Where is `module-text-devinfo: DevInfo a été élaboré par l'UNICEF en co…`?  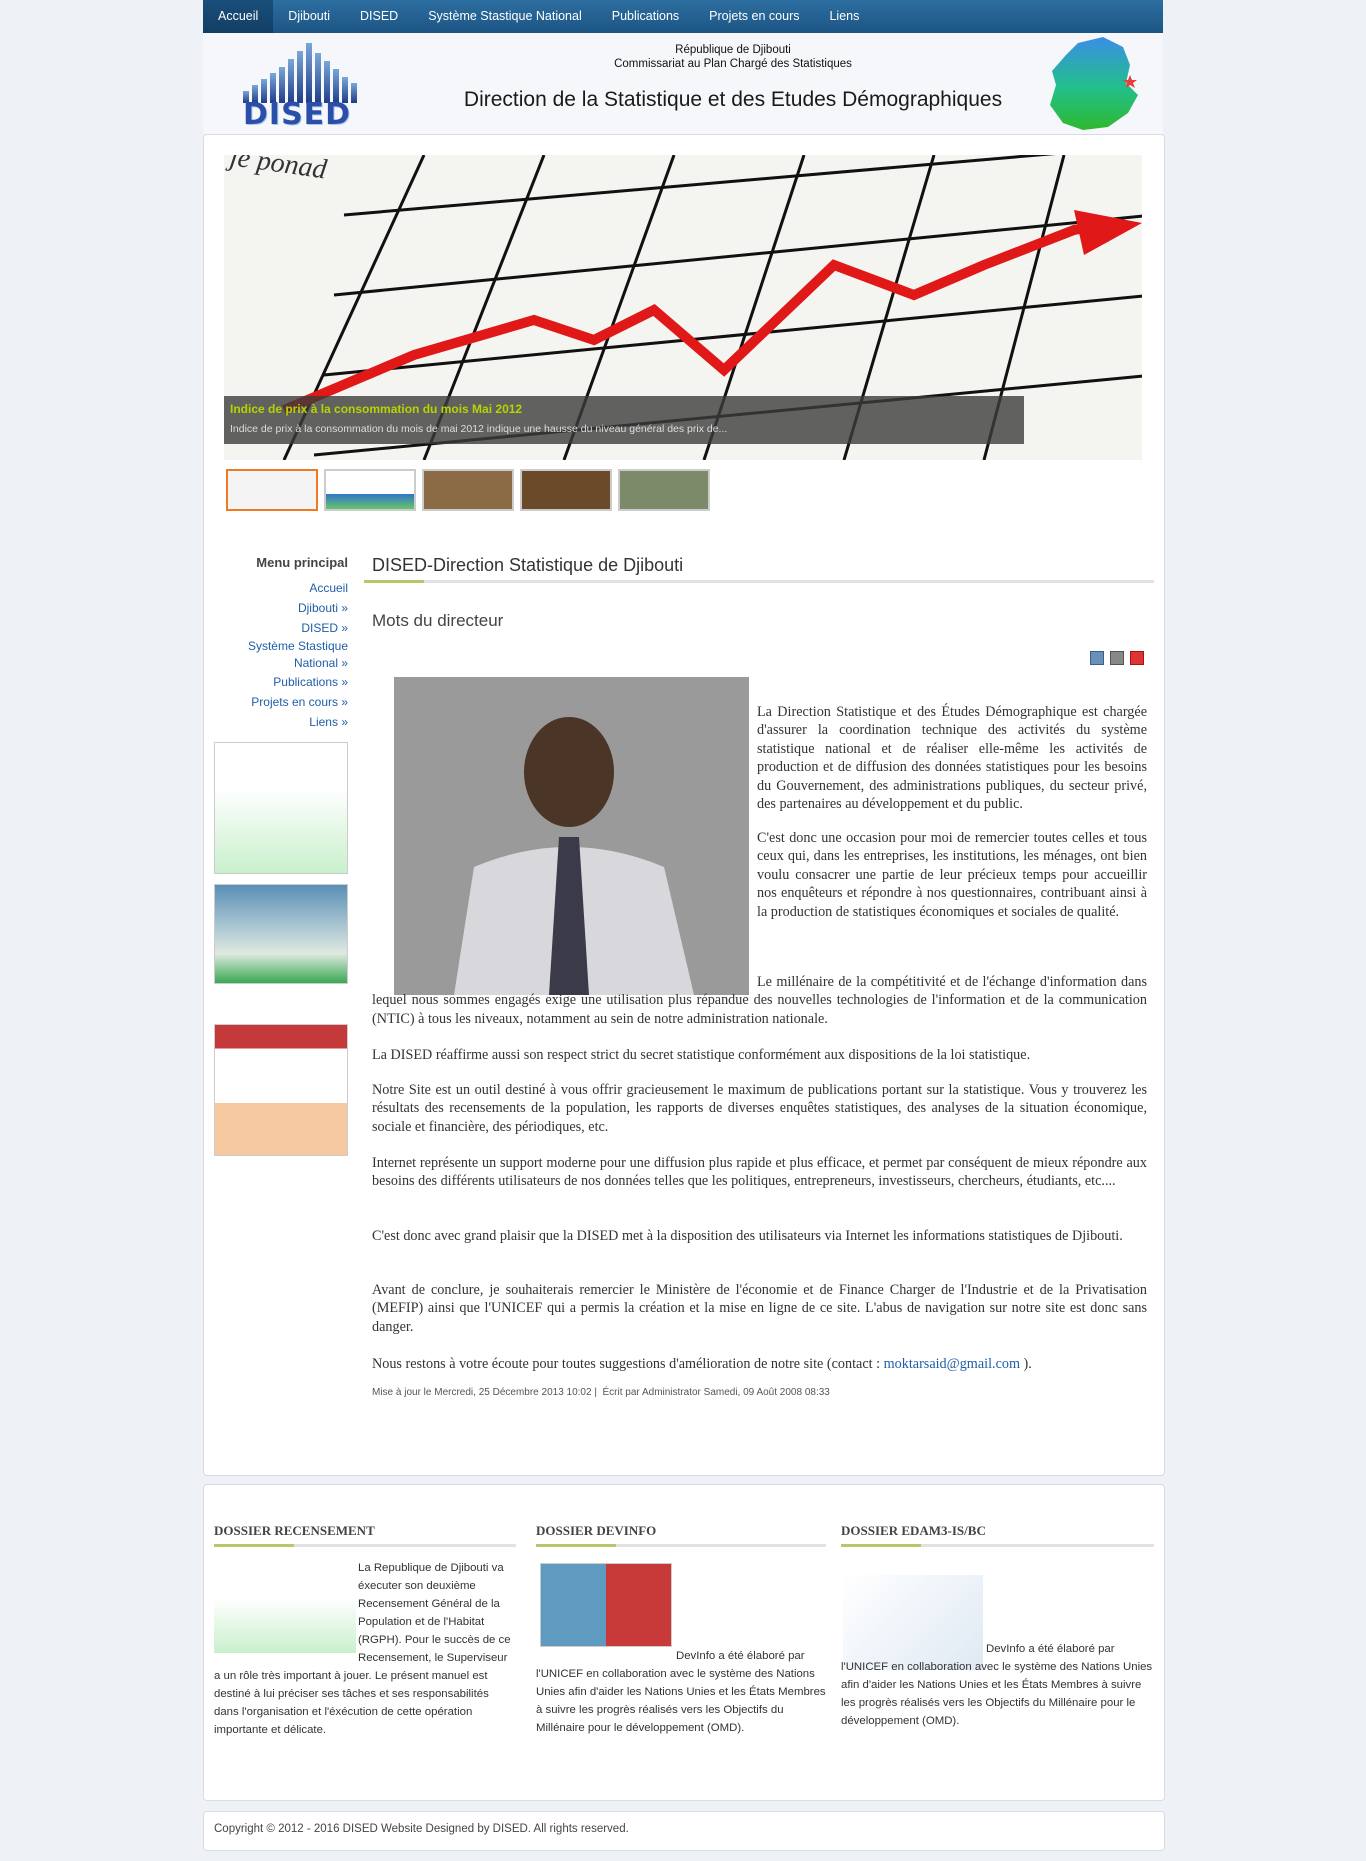
module-text-devinfo: DevInfo a été élaboré par l'UNICEF en co… is located at coordinates (681, 1692).